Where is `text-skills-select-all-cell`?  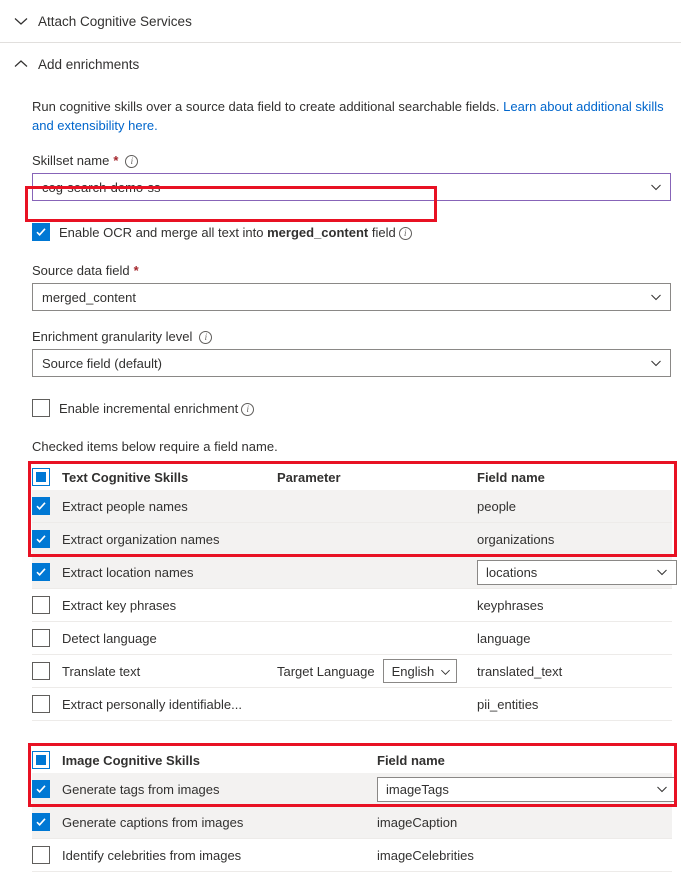
text-skills-select-all-cell is located at coordinates (47, 477).